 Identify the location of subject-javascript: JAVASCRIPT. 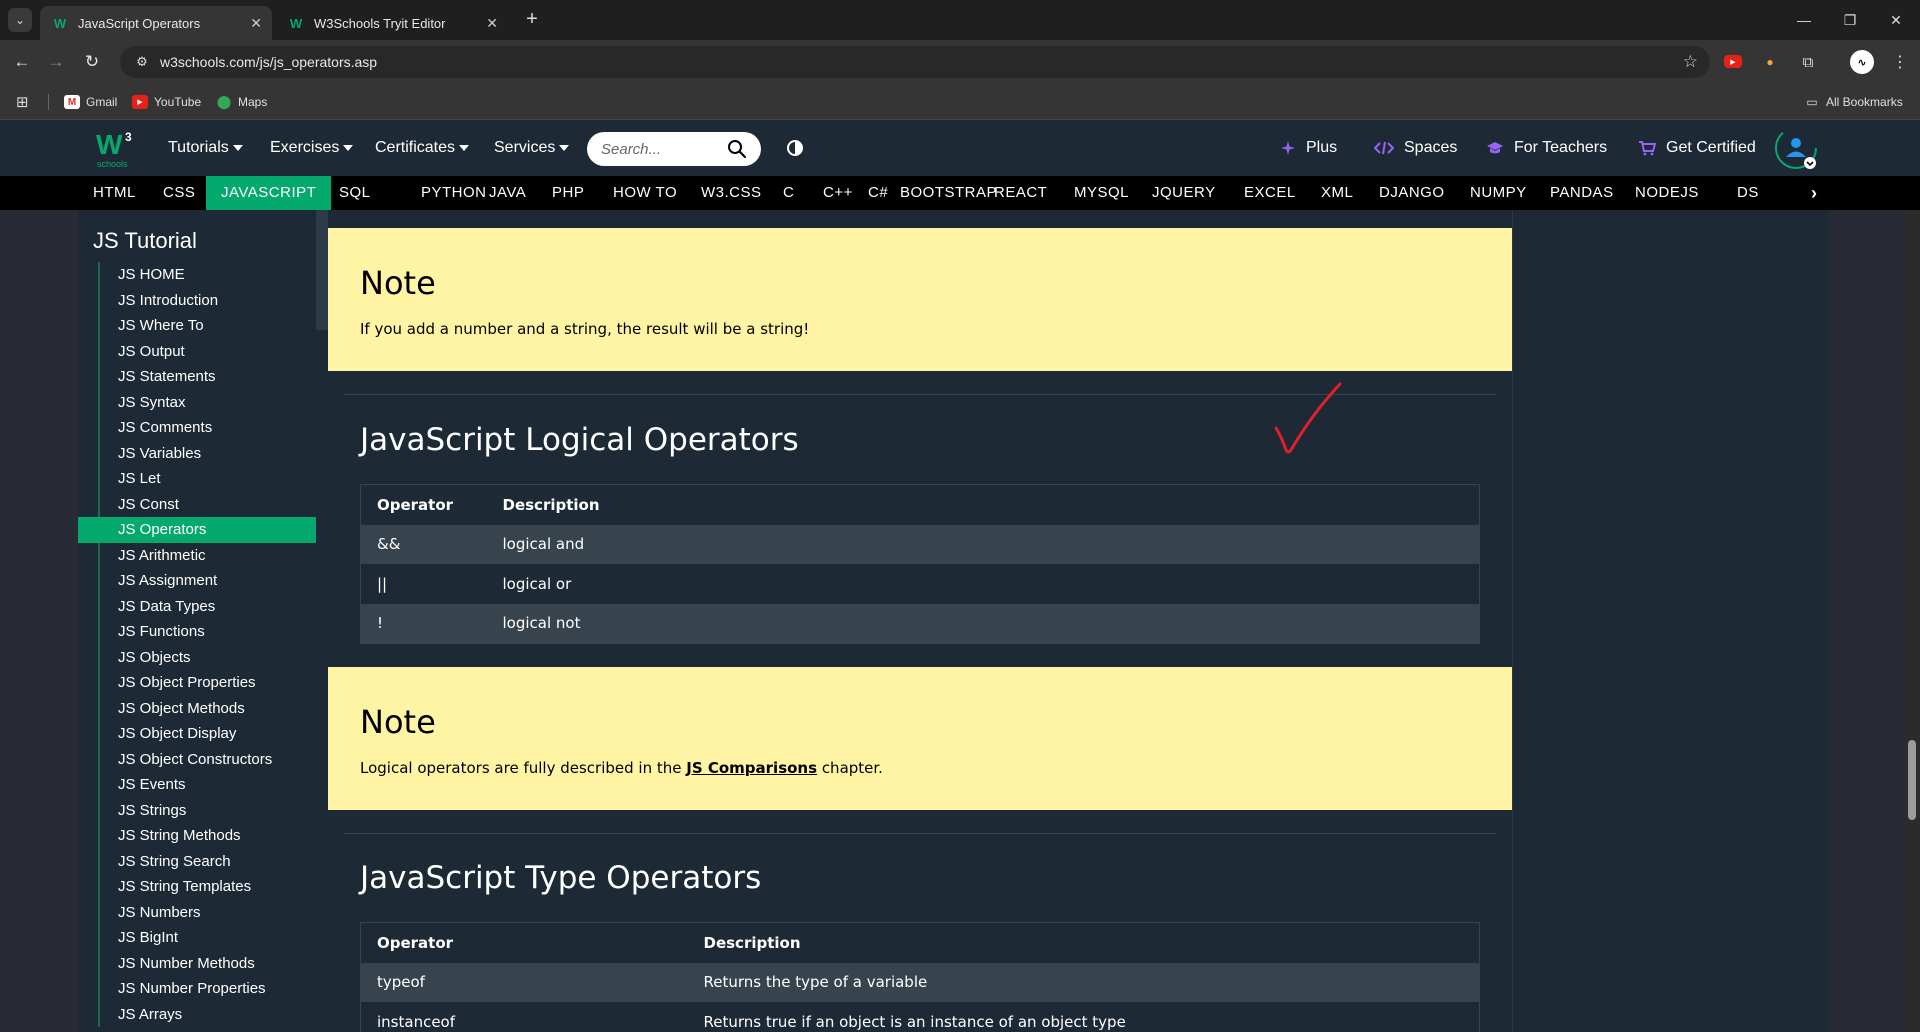
(269, 193).